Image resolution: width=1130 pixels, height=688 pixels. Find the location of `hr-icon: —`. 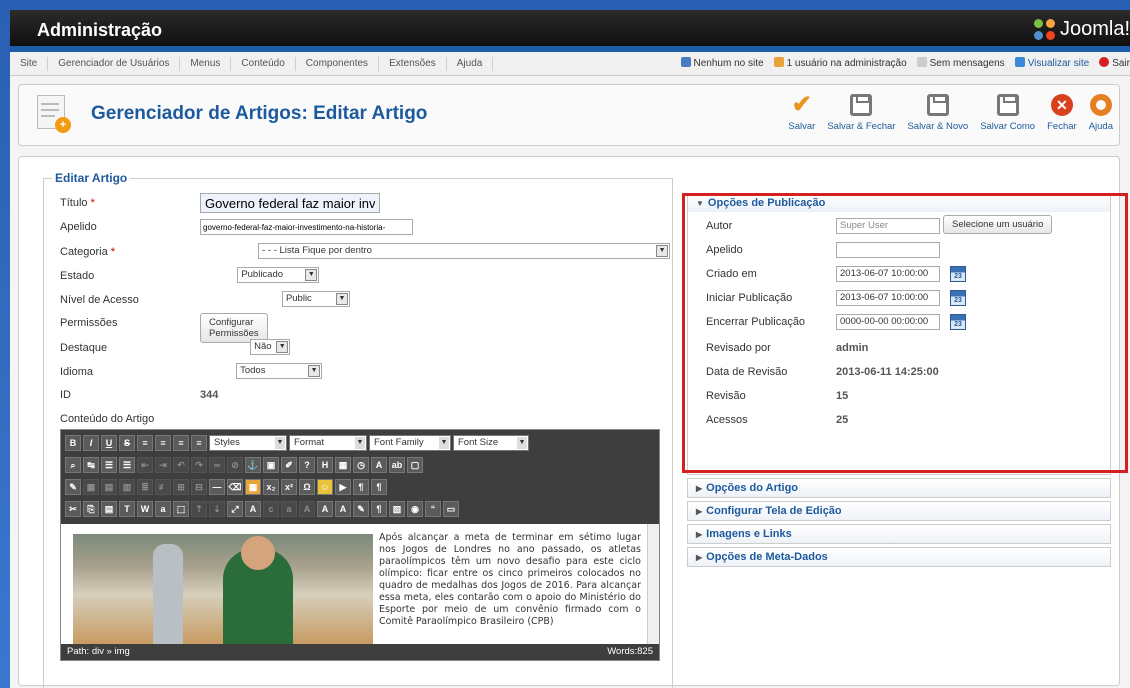

hr-icon: — is located at coordinates (217, 487).